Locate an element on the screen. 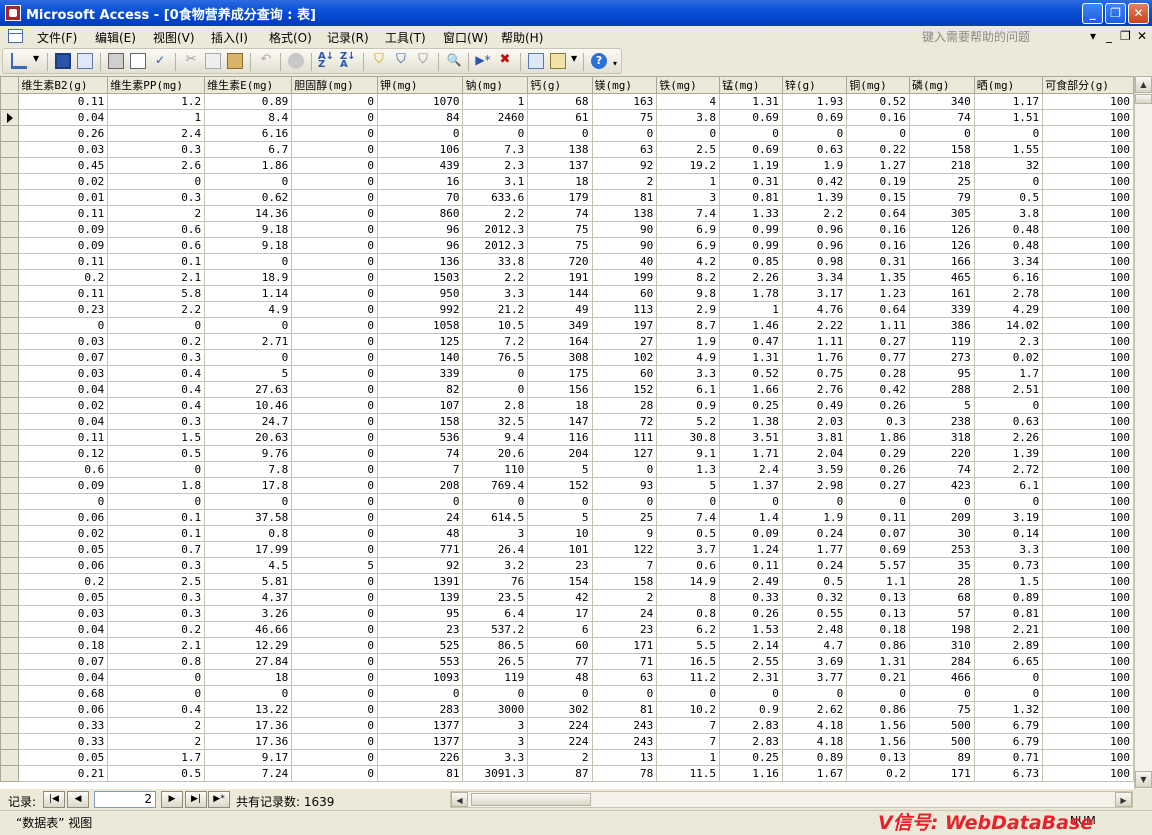  table-cell: 0.68 is located at coordinates (63, 693).